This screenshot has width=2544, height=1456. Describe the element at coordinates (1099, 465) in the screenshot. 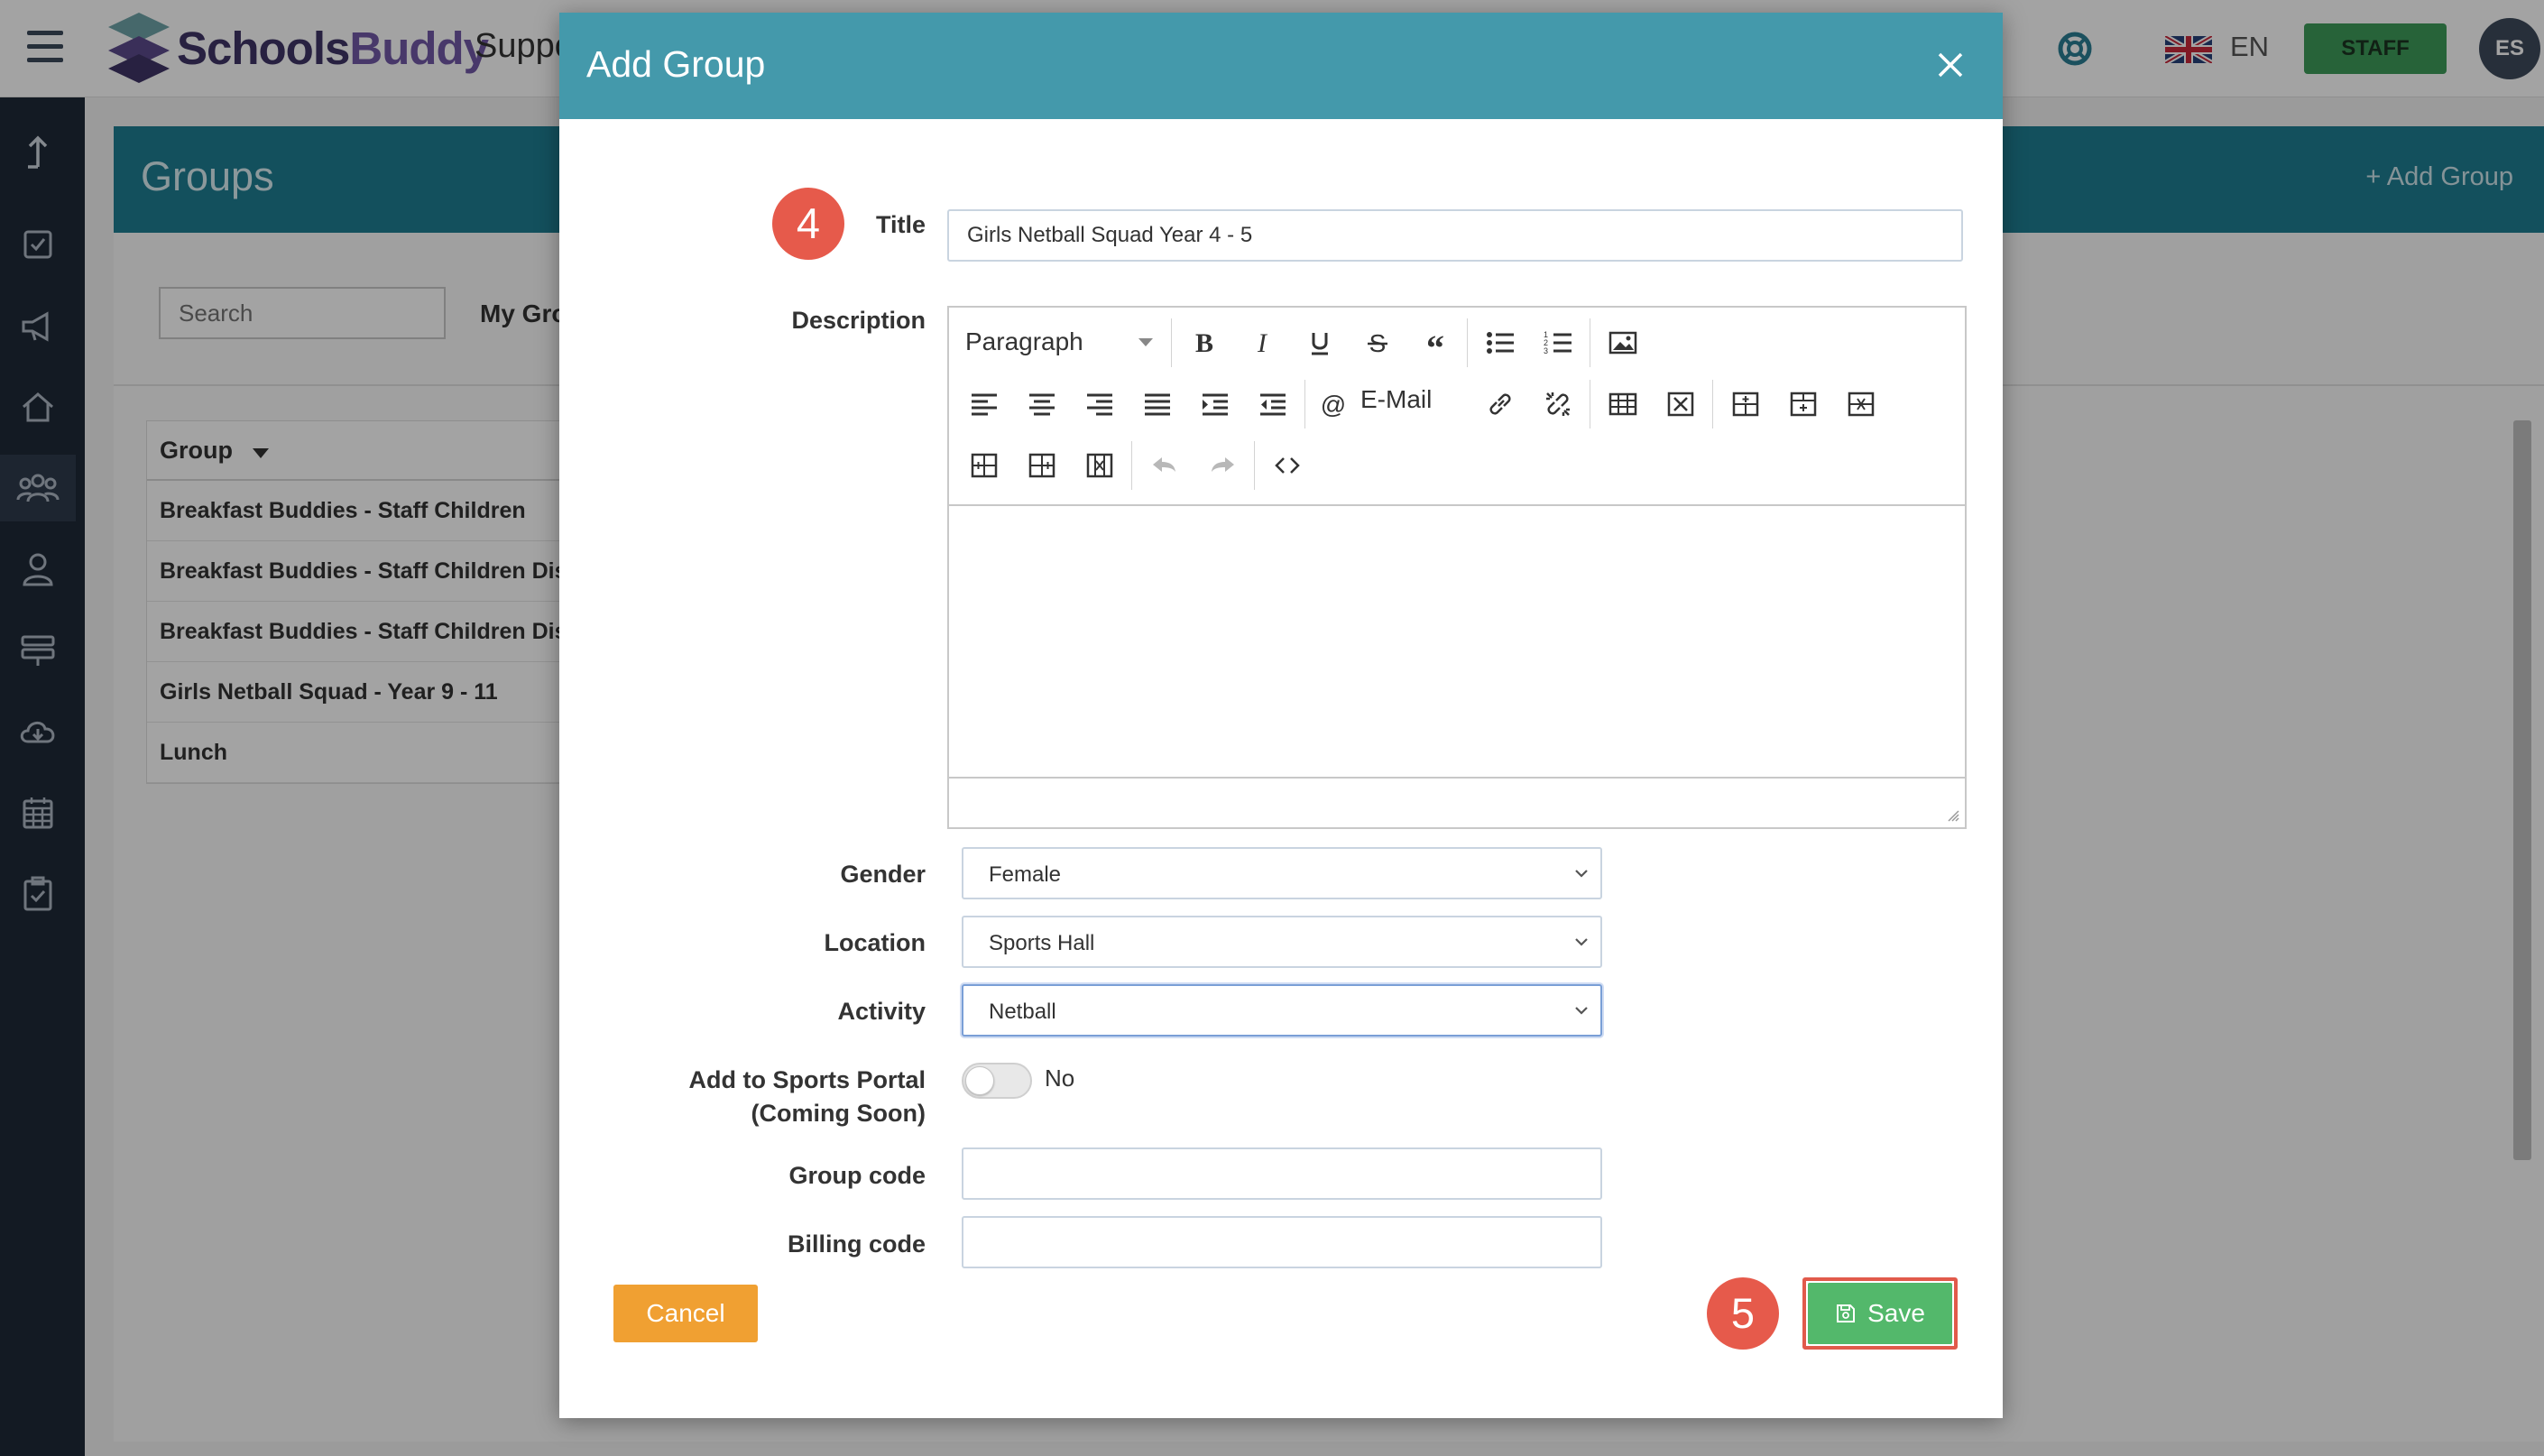

I see `delete-column-icon` at that location.